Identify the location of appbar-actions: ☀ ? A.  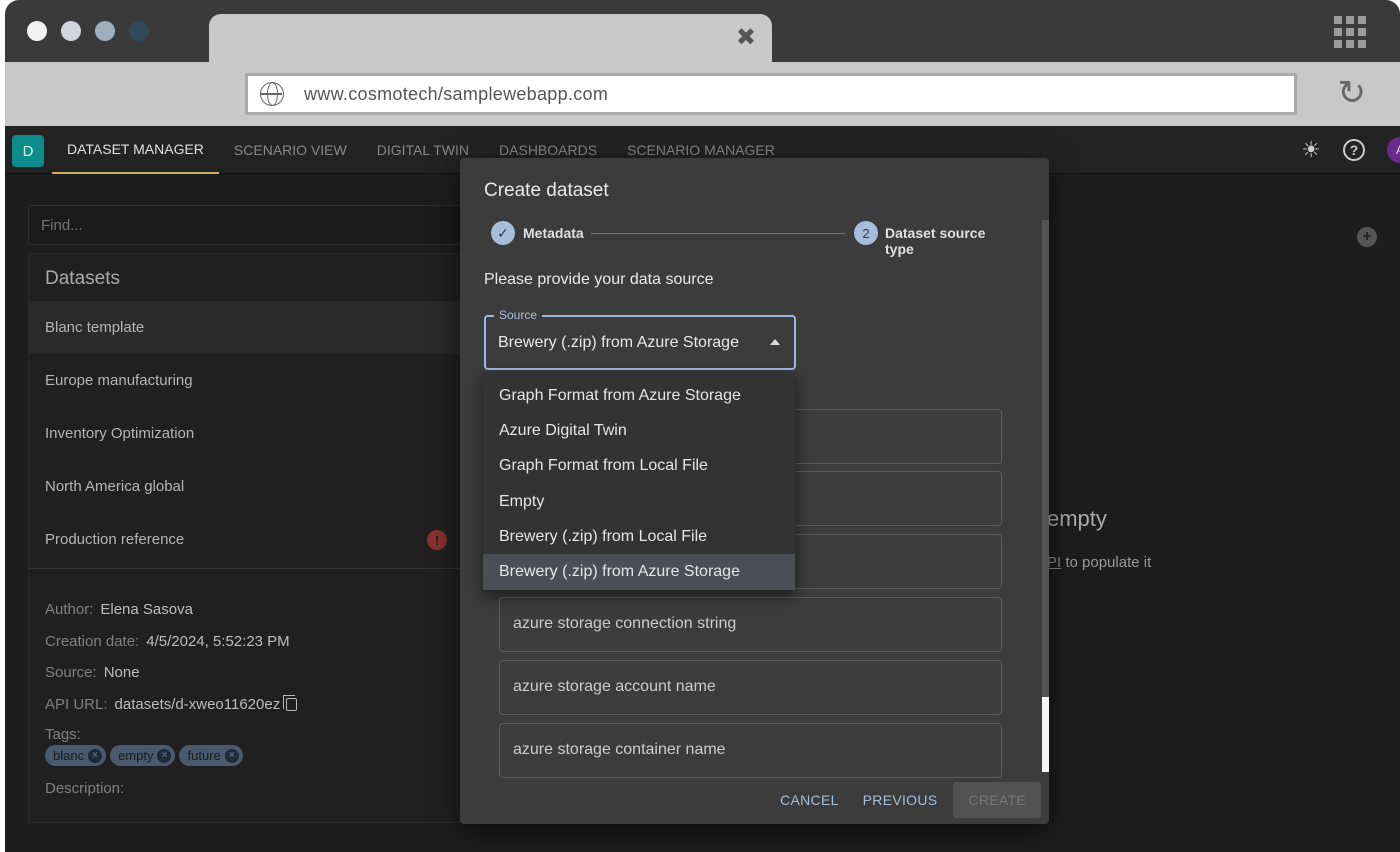
(1350, 150).